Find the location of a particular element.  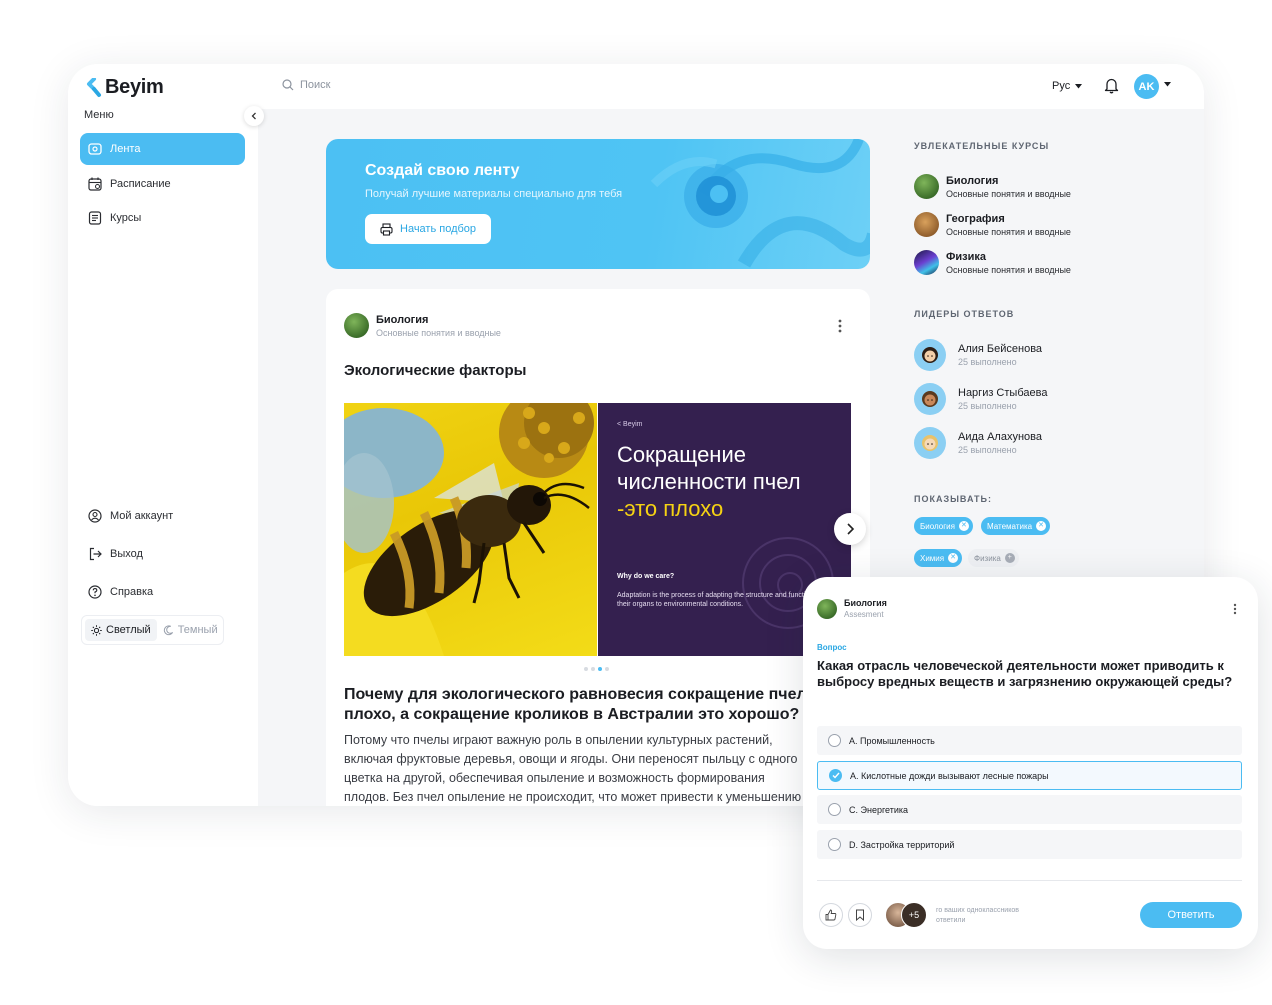

language-select: Рус is located at coordinates (1067, 86).